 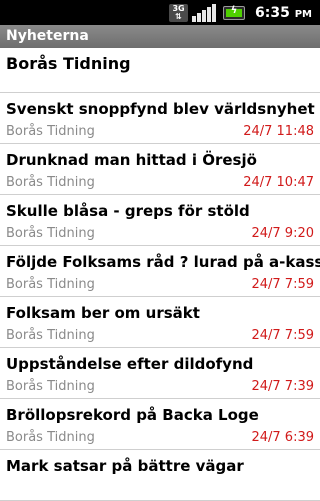 What do you see at coordinates (234, 12) in the screenshot?
I see `battery-charging-icon: ϟ` at bounding box center [234, 12].